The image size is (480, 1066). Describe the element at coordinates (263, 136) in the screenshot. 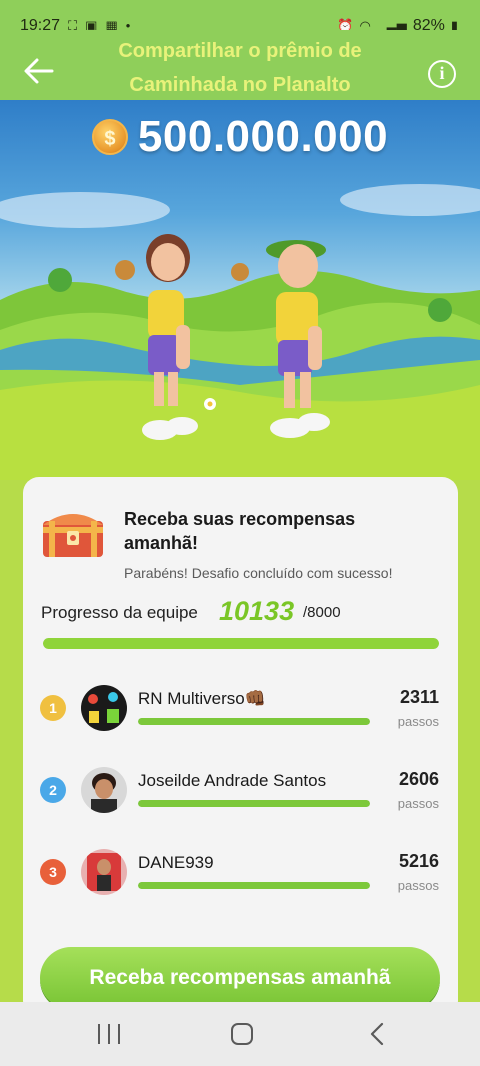

I see `prize-amount: 500.000.000` at that location.